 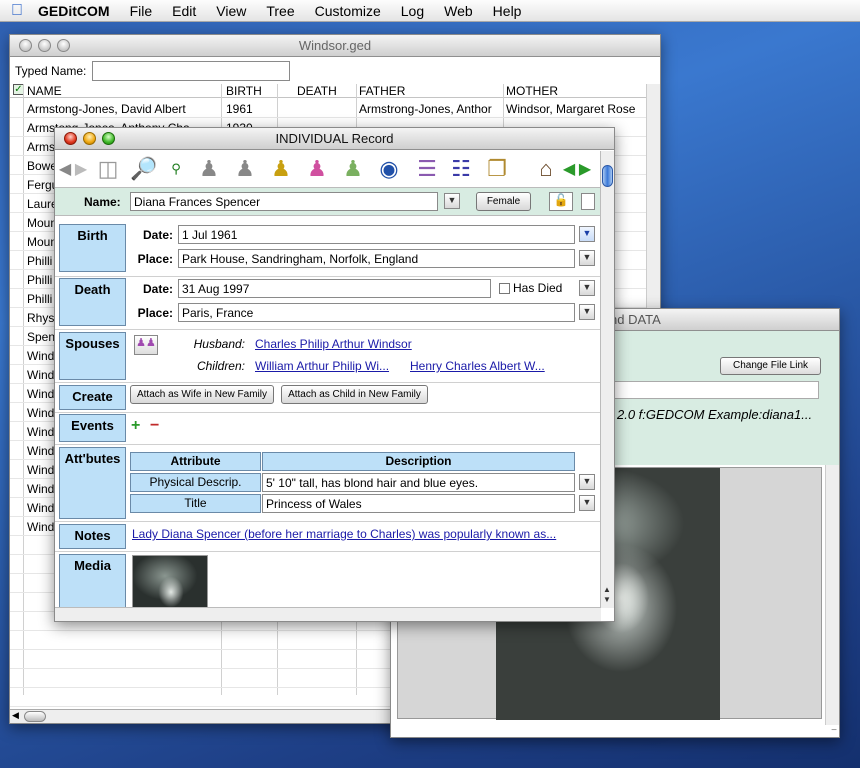 I want to click on resize-grip-icon: −, so click(x=834, y=730).